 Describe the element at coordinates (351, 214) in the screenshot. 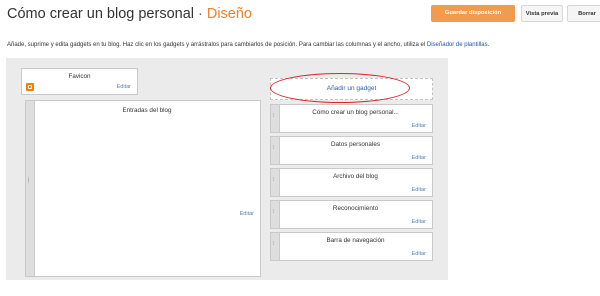

I see `sidebar-gadget-attribution: ⁞ Reconocimiento Editar` at that location.